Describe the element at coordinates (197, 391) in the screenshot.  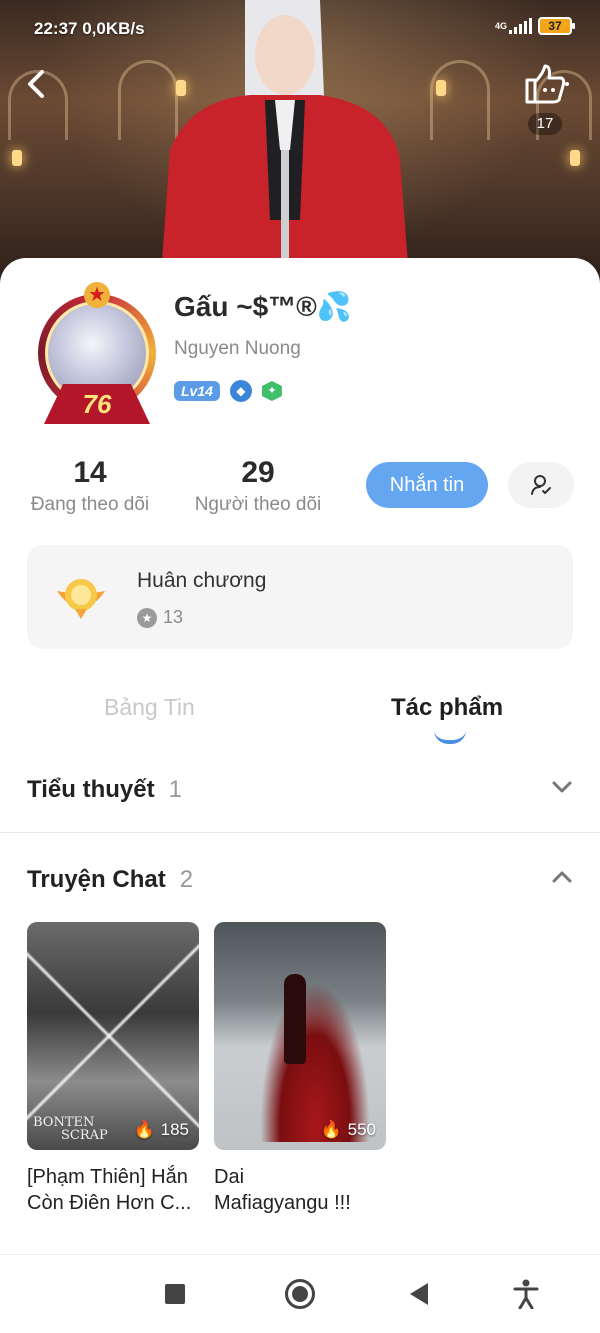
I see `level-badge: Lv14` at that location.